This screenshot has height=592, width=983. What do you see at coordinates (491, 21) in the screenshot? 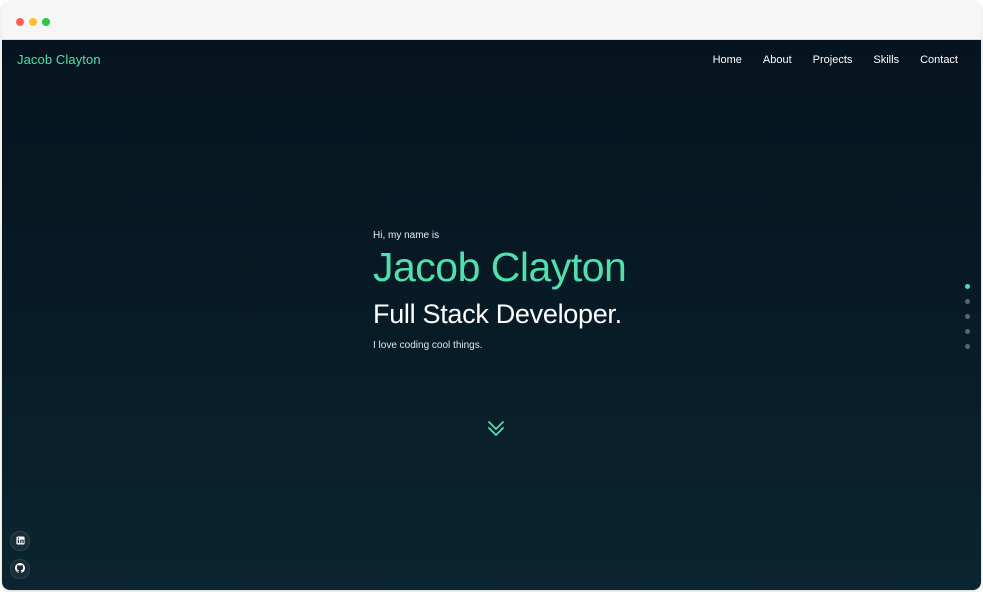
I see `window-titlebar` at bounding box center [491, 21].